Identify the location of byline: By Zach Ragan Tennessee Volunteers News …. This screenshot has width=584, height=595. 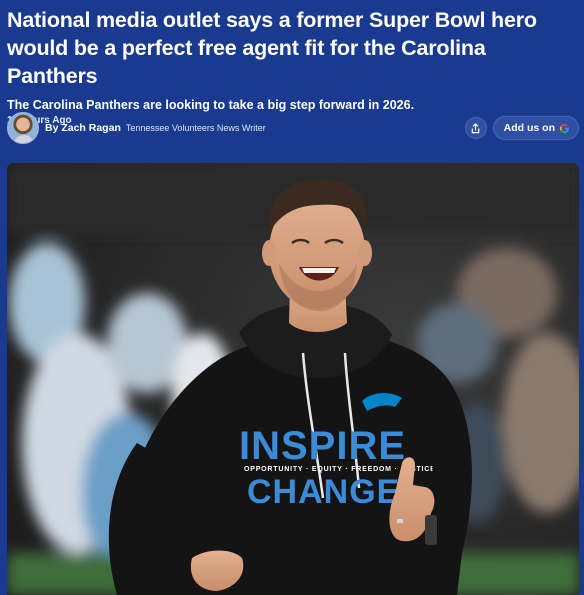
(155, 128).